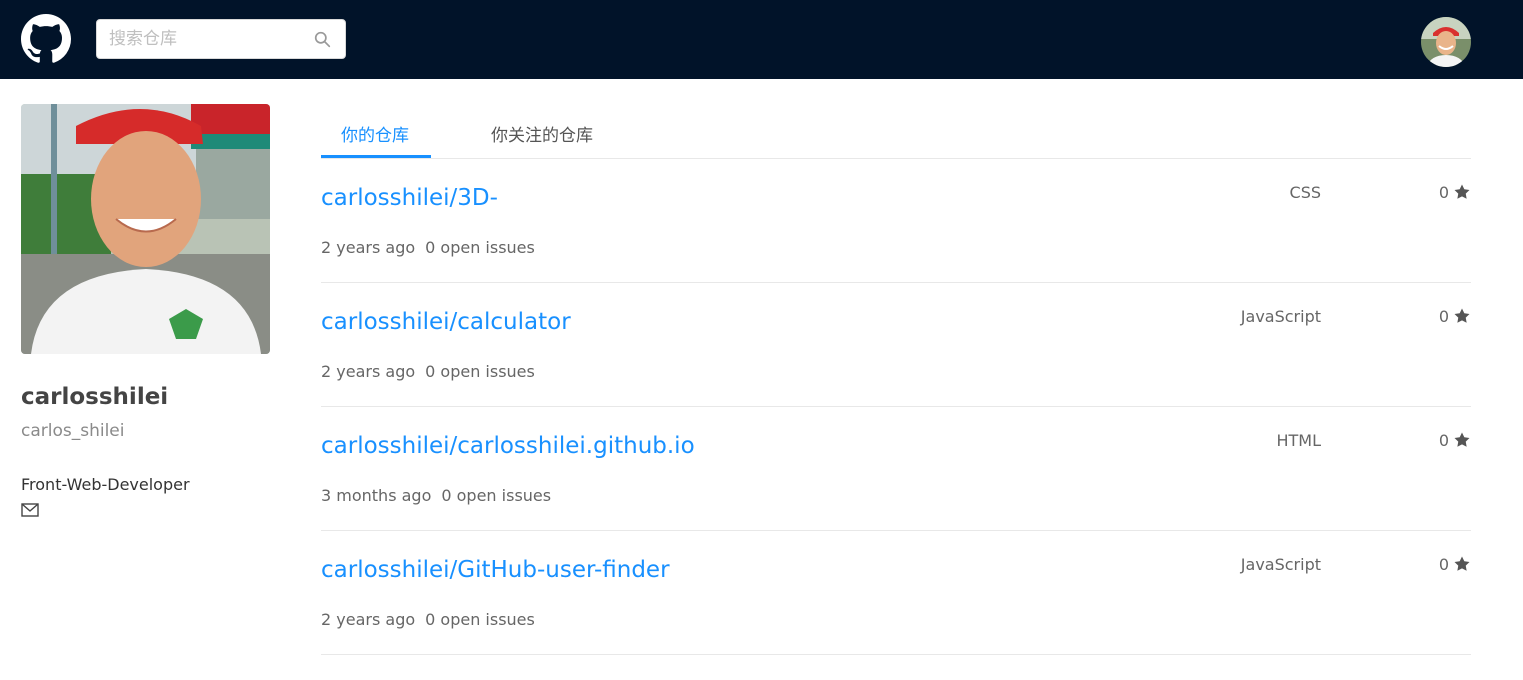 The width and height of the screenshot is (1523, 680). What do you see at coordinates (376, 156) in the screenshot?
I see `active-tab-indicator` at bounding box center [376, 156].